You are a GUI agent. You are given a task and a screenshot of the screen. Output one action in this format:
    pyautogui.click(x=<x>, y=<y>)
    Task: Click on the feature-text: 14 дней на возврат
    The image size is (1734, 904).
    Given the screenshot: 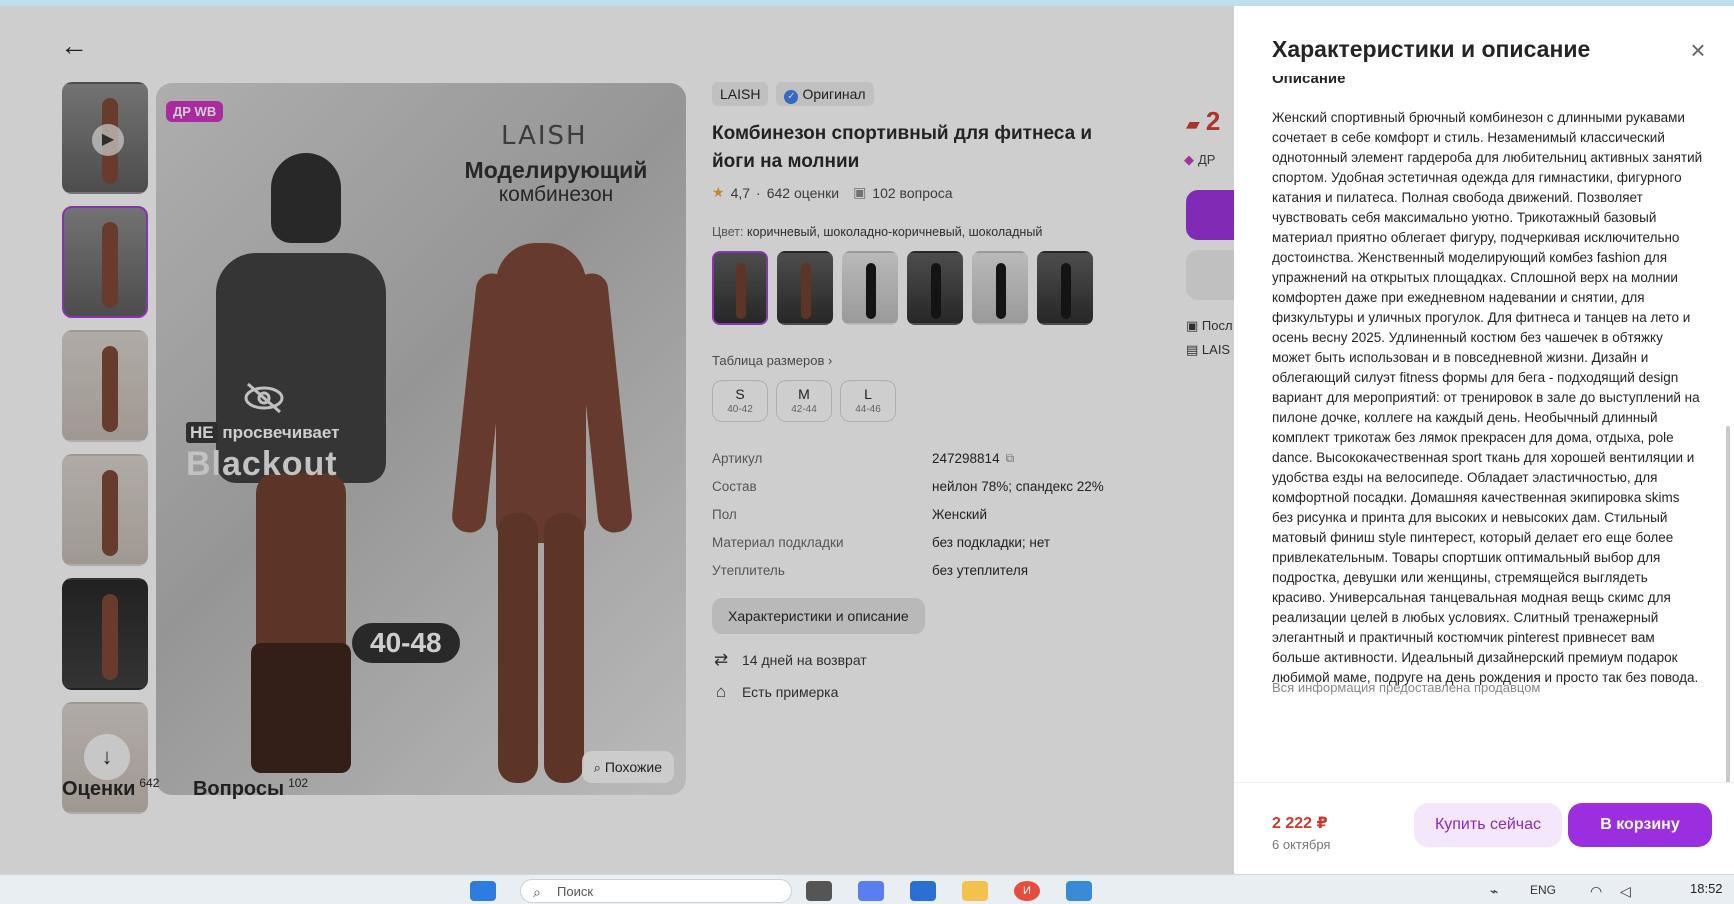 What is the action you would take?
    pyautogui.click(x=804, y=660)
    